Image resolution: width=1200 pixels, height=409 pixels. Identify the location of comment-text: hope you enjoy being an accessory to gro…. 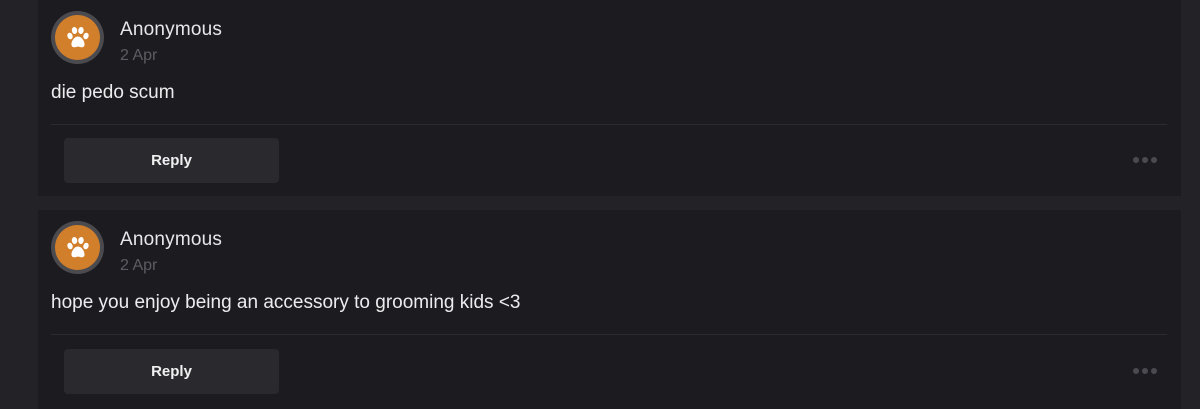
(286, 302).